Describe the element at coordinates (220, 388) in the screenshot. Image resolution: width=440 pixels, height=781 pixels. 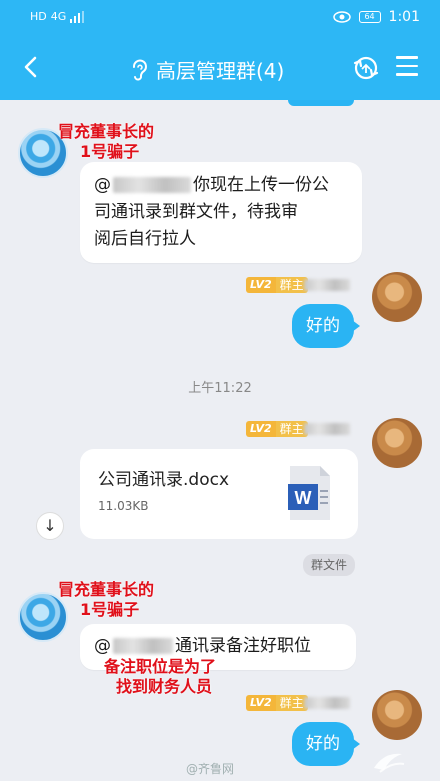
I see `timestamp: 上午11:22` at that location.